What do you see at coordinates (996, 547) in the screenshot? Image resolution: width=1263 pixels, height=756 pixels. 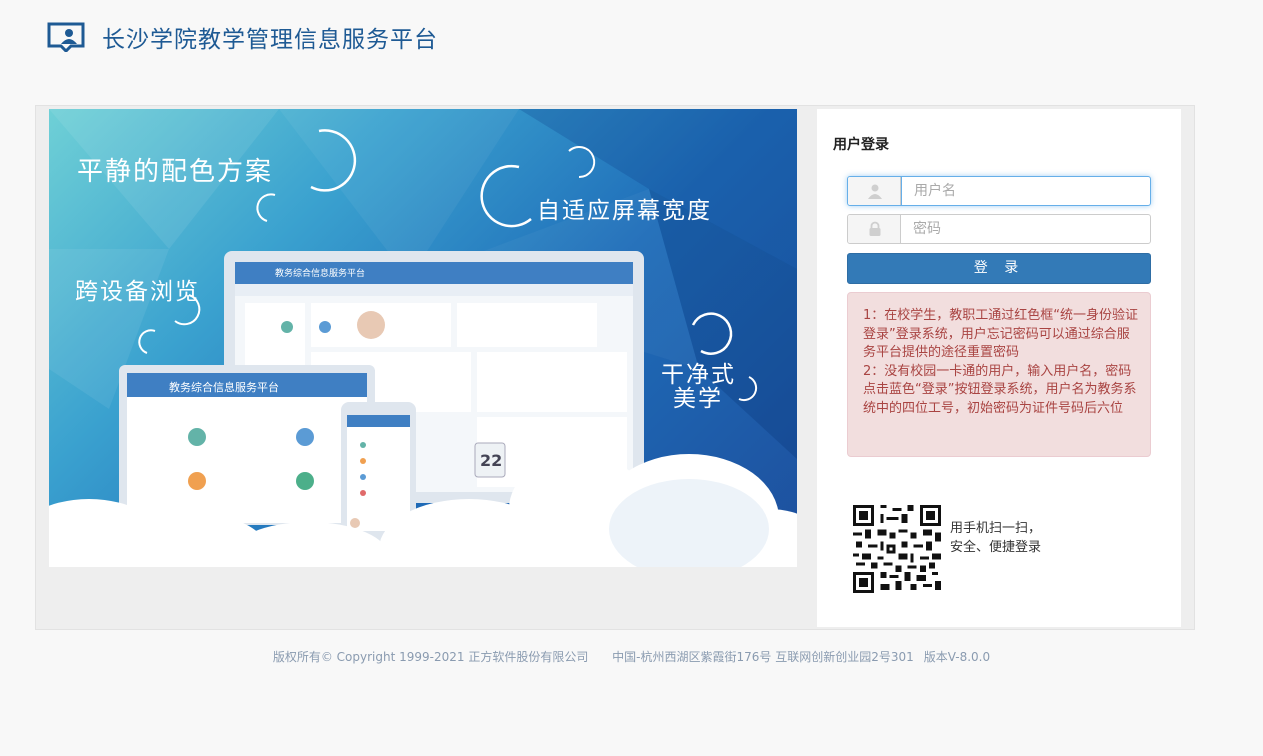 I see `qr-caption-line2: 安全、便捷登录` at bounding box center [996, 547].